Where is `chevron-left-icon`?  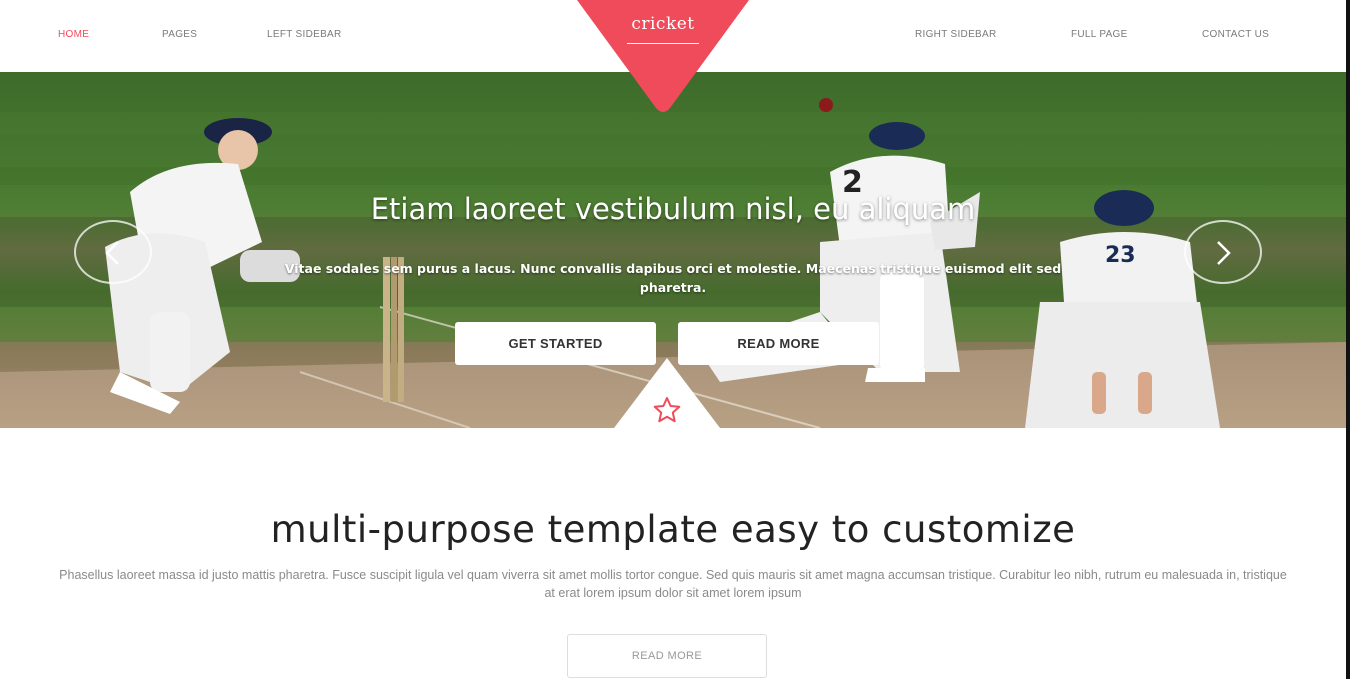 chevron-left-icon is located at coordinates (112, 253).